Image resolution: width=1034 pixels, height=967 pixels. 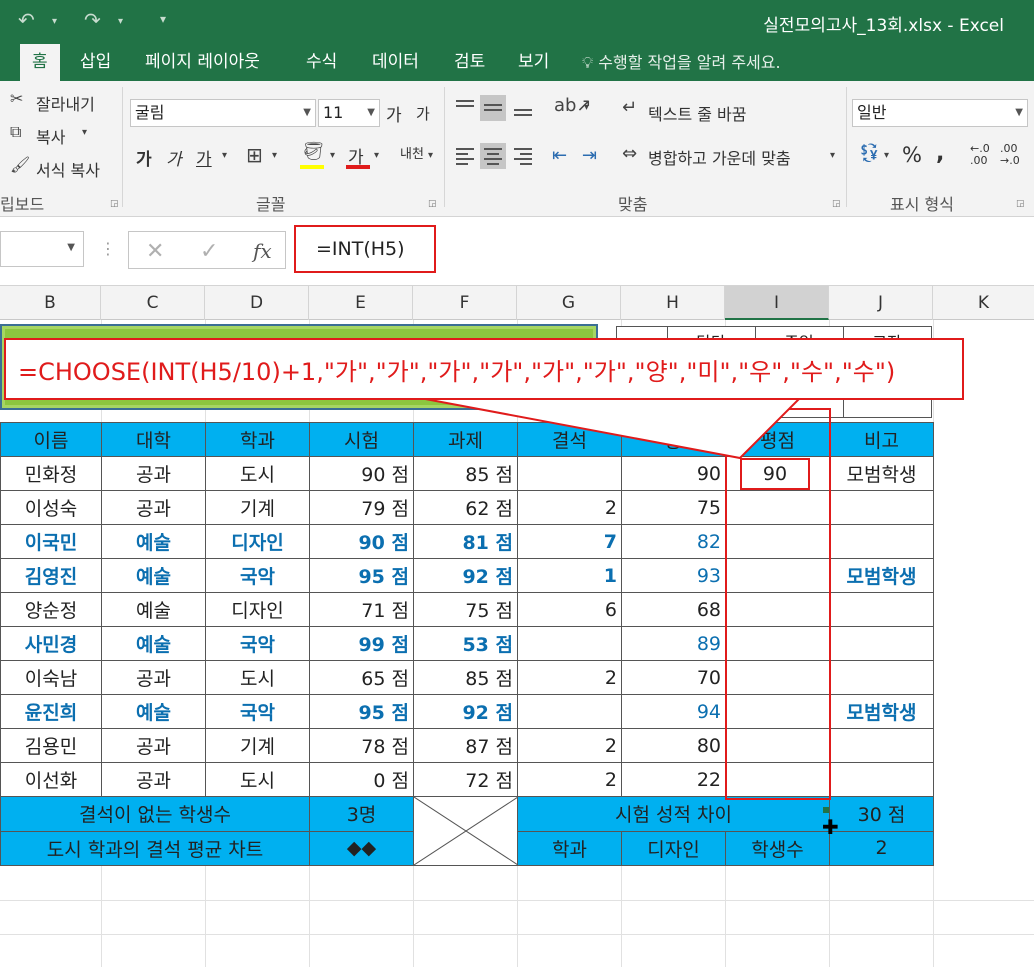 What do you see at coordinates (51, 745) in the screenshot?
I see `cell-name: 김용민` at bounding box center [51, 745].